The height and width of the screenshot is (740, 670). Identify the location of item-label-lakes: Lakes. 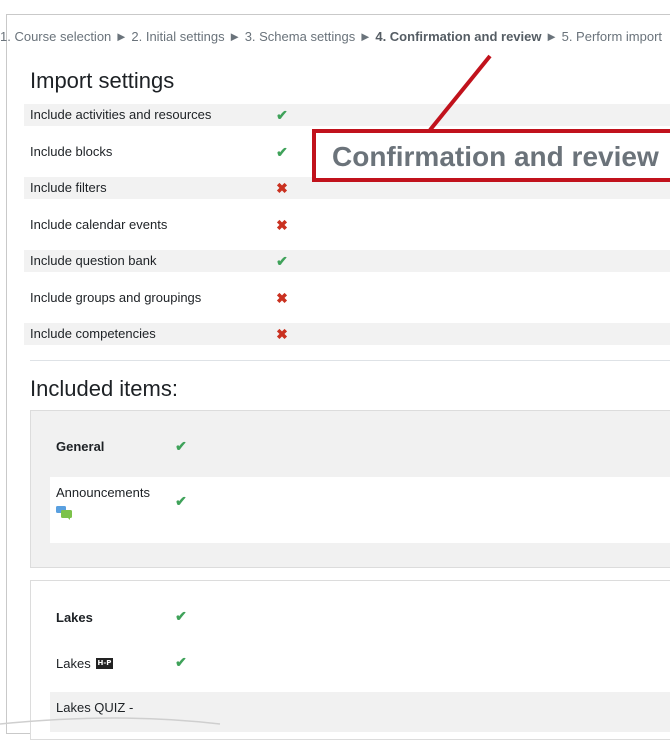
(73, 663).